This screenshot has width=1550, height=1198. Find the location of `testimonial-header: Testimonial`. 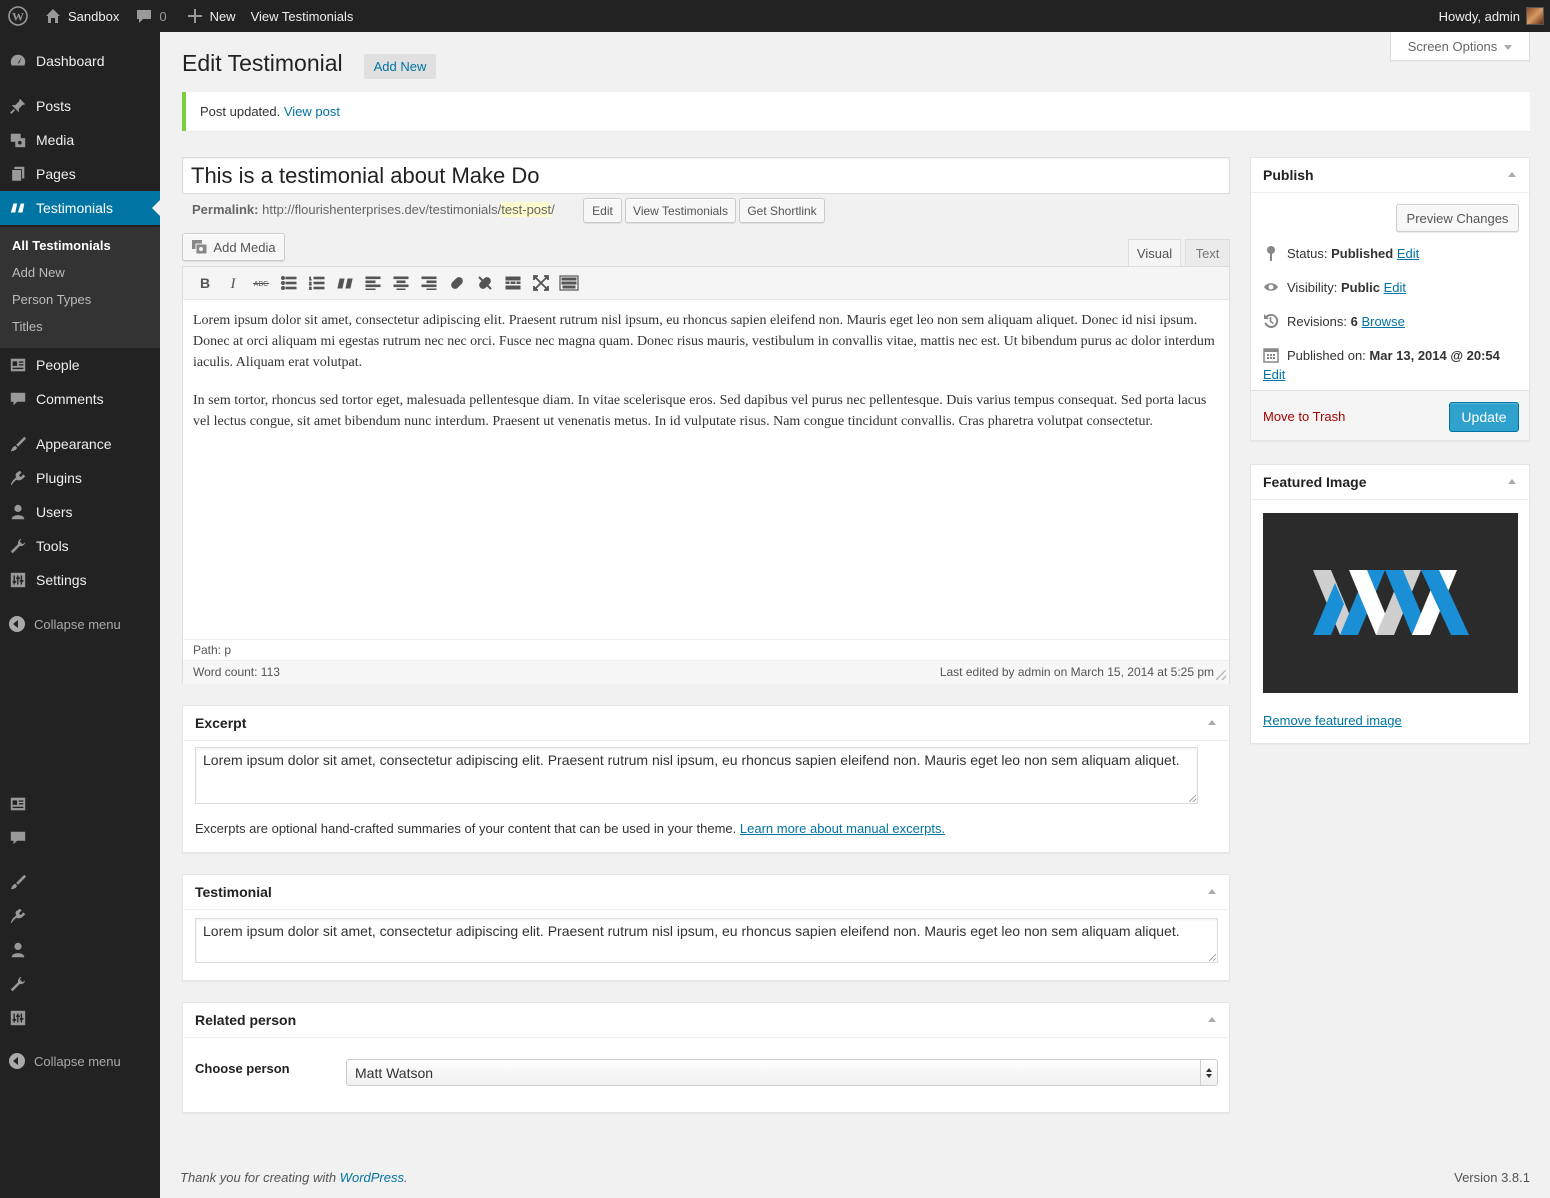

testimonial-header: Testimonial is located at coordinates (706, 892).